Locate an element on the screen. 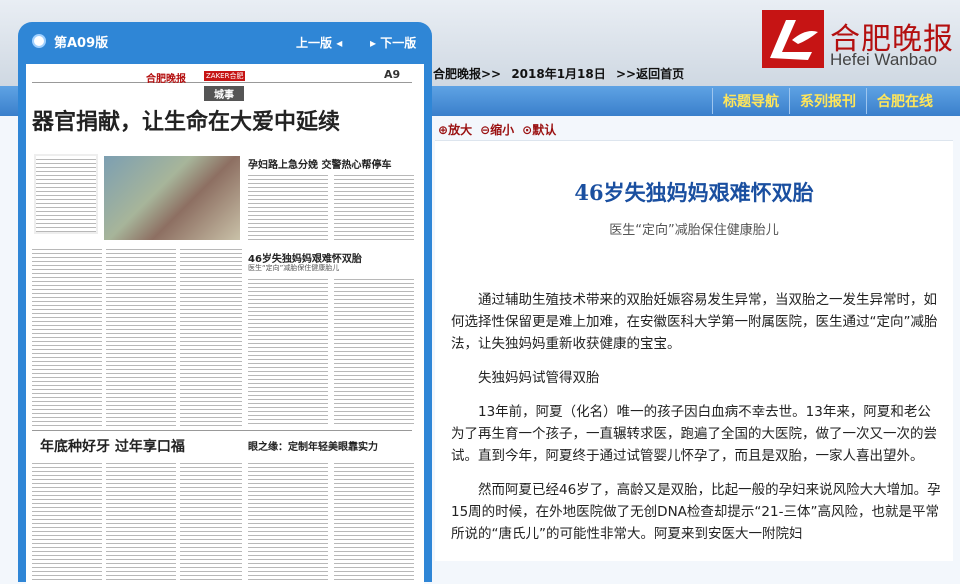 The width and height of the screenshot is (960, 584). article-toolbar: ⊕放大 ⊖缩小 ⊙默认 is located at coordinates (497, 129).